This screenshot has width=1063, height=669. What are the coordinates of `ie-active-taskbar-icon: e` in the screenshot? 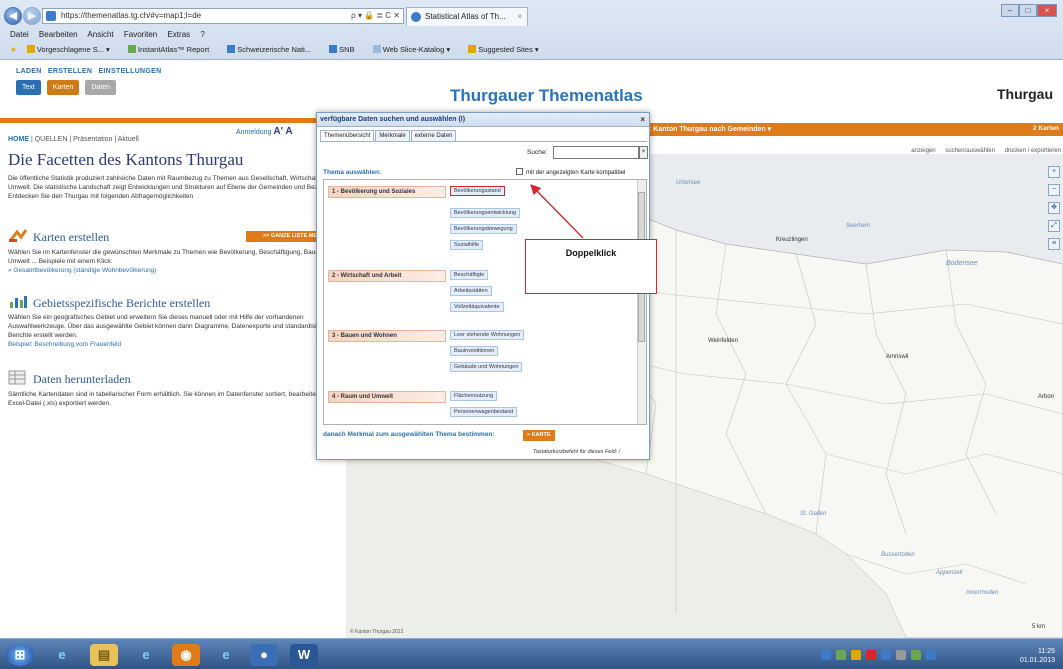 It's located at (226, 655).